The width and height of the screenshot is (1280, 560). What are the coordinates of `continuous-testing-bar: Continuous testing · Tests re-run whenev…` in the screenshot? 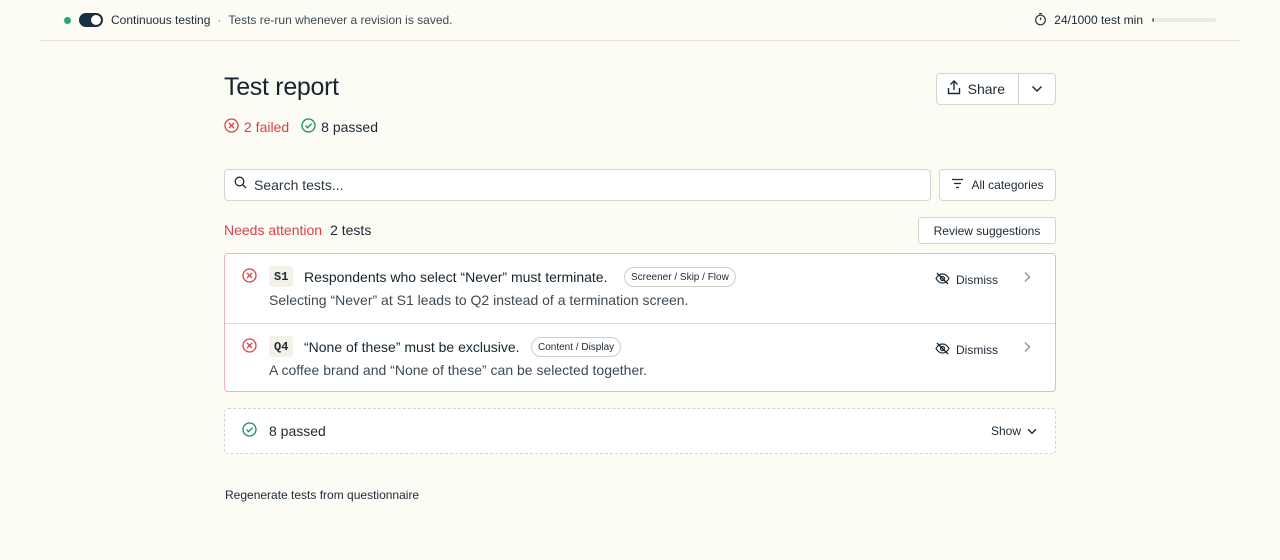 It's located at (640, 20).